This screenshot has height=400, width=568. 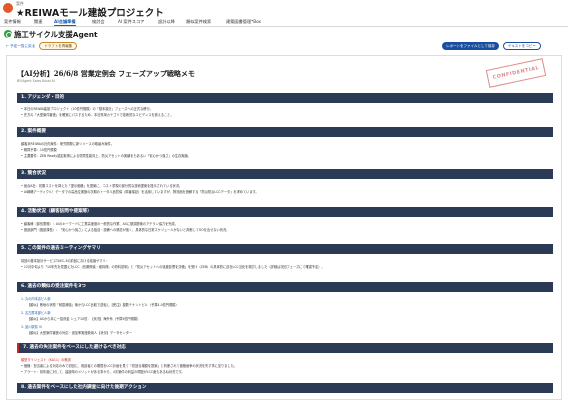 What do you see at coordinates (285, 249) in the screenshot?
I see `section-heading: 5. この案件の過去ミーティングサマリ` at bounding box center [285, 249].